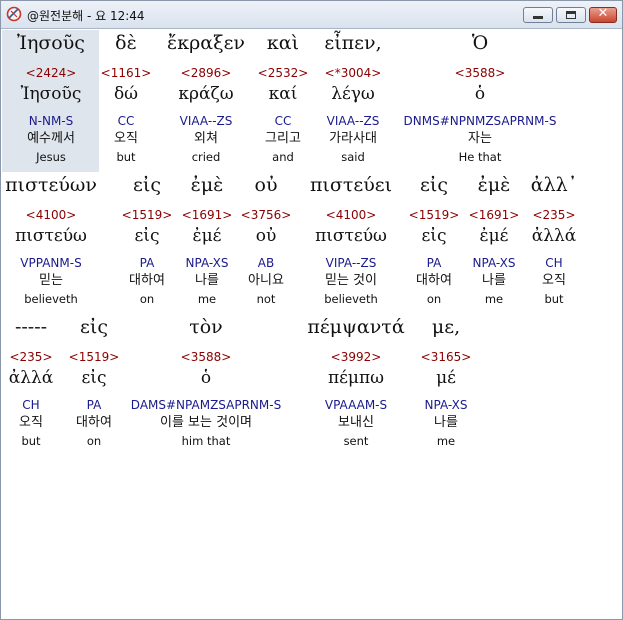  What do you see at coordinates (538, 15) in the screenshot?
I see `minimize-button` at bounding box center [538, 15].